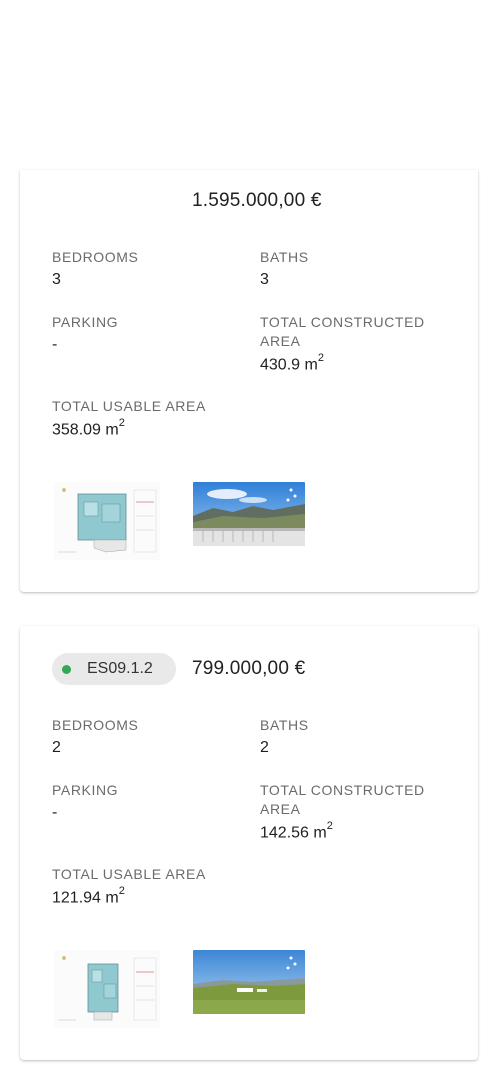  I want to click on usable-area-value: 121.94 m2, so click(88, 896).